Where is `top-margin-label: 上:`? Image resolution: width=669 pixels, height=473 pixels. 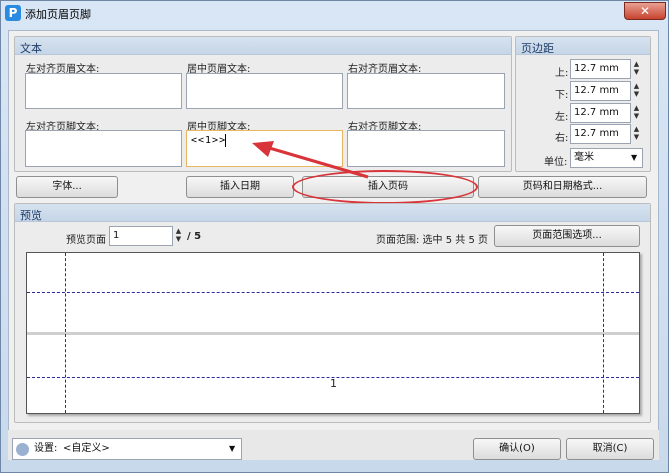
top-margin-label: 上: is located at coordinates (562, 73).